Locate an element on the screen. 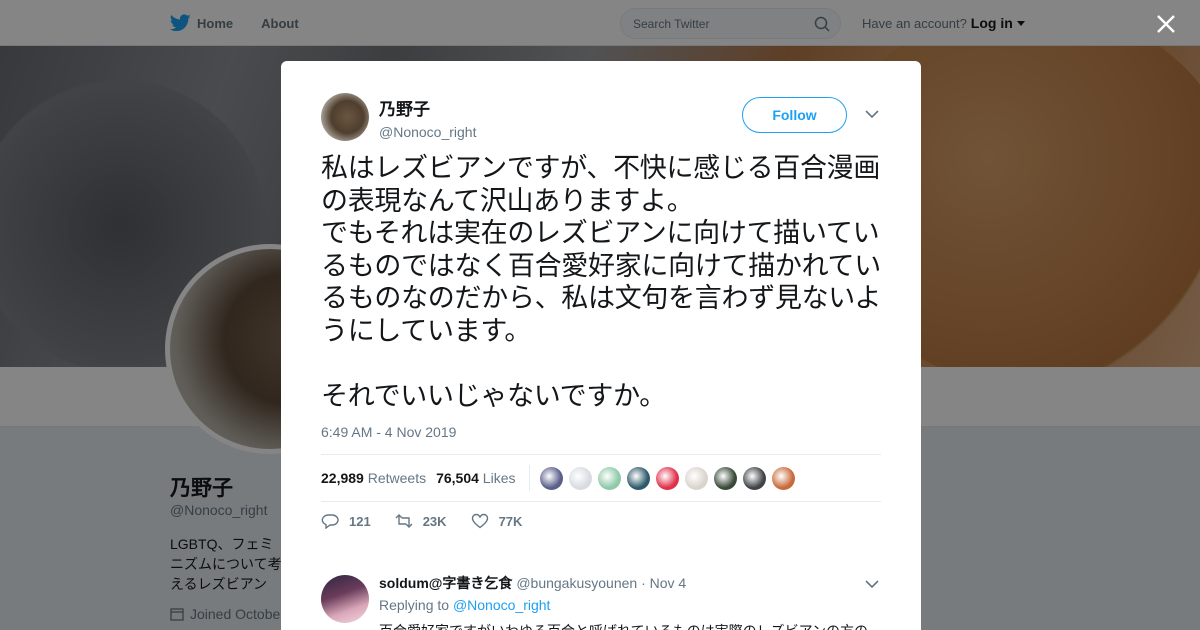 Image resolution: width=1200 pixels, height=630 pixels. replying-to: Replying to @Nonoco_right is located at coordinates (464, 605).